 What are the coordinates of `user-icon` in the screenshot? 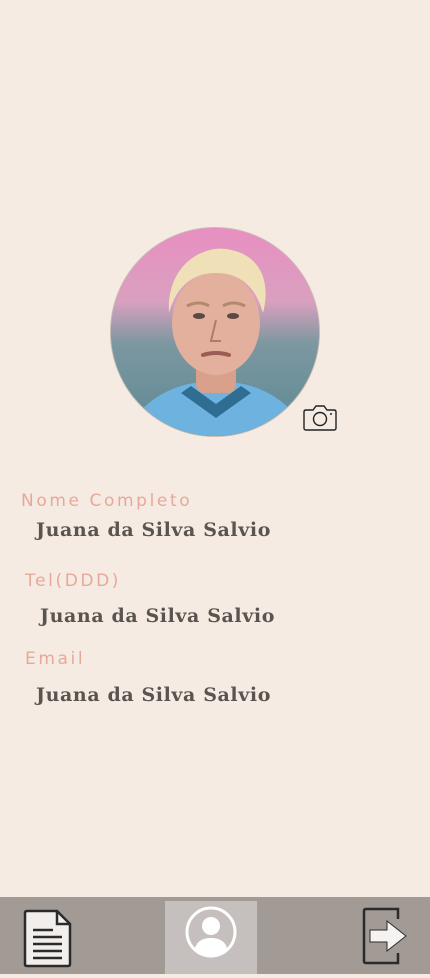 It's located at (211, 932).